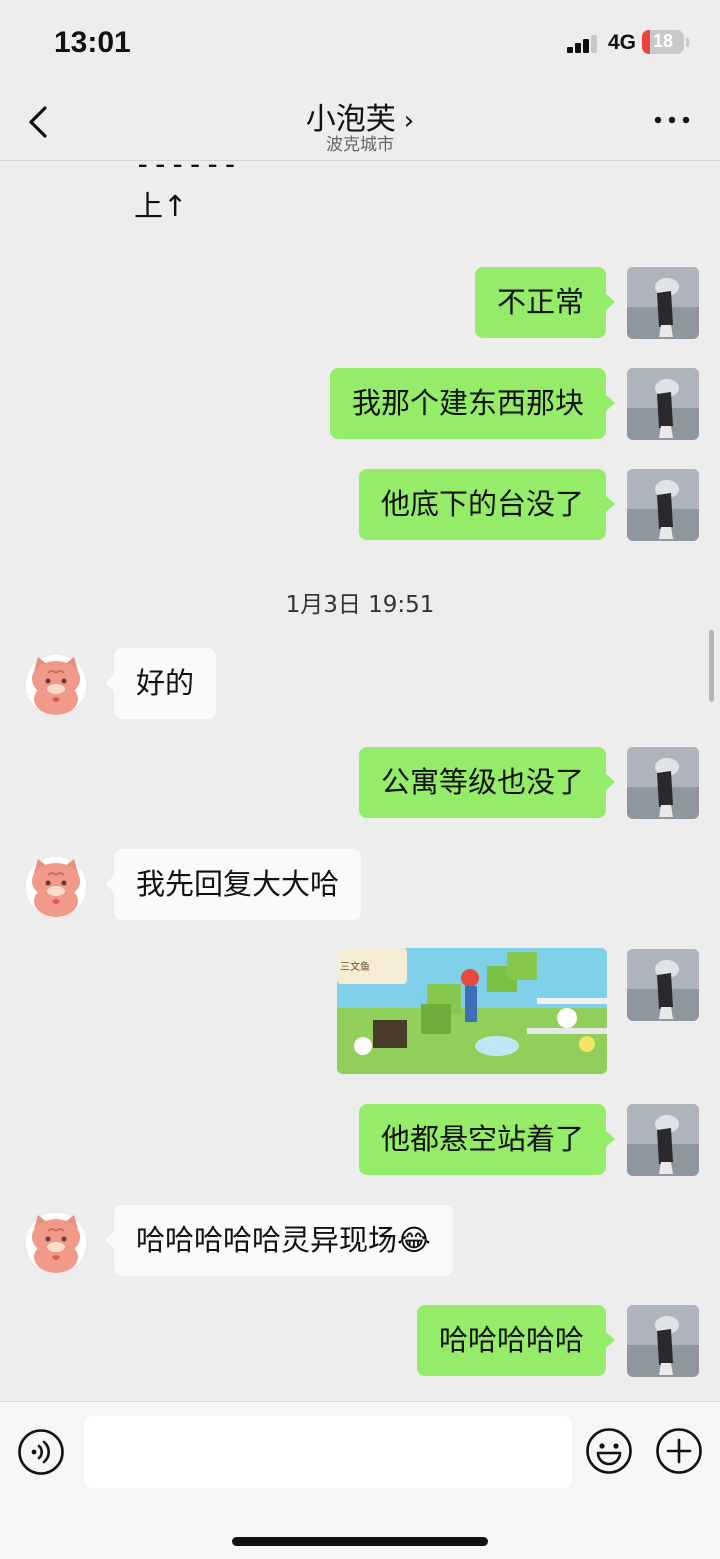  I want to click on game-screenshot-image, so click(472, 1011).